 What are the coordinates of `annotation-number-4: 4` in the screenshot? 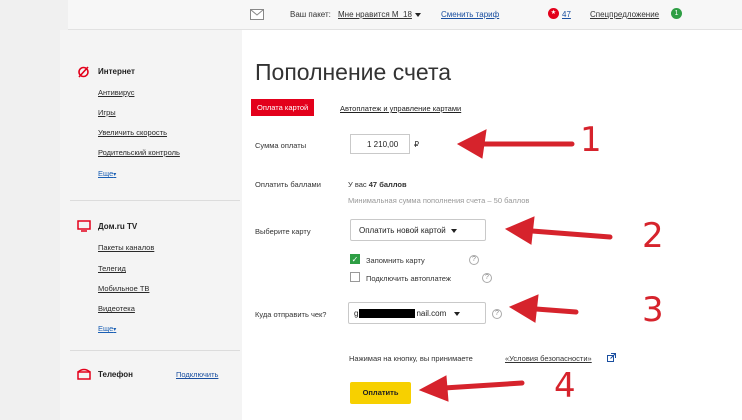 It's located at (565, 386).